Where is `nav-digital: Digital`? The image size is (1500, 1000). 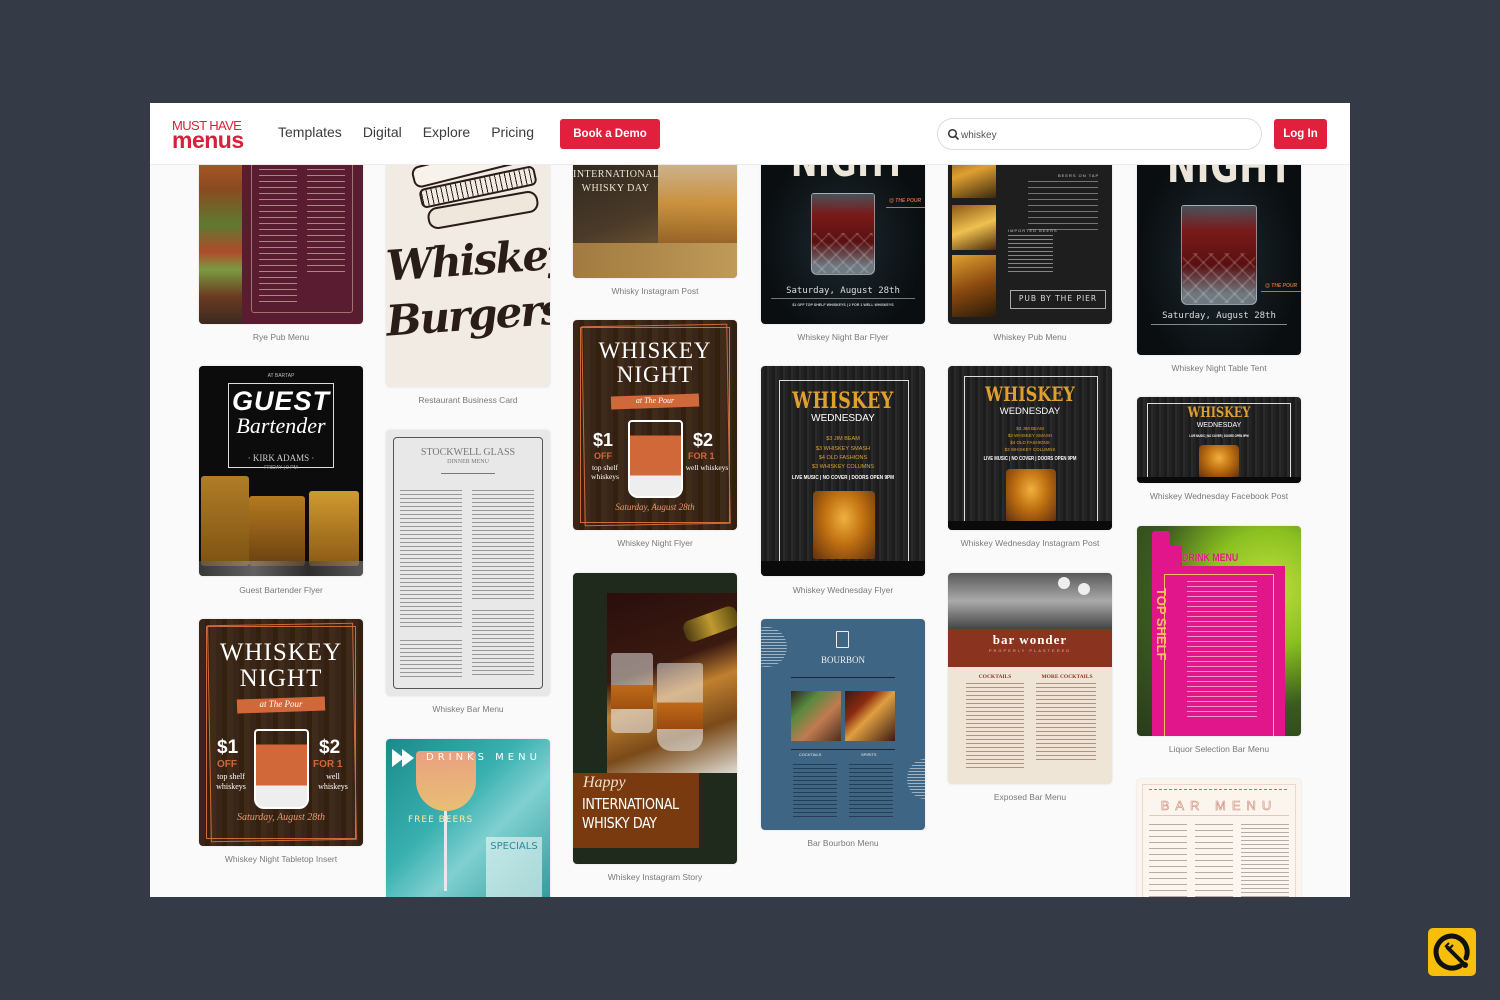 nav-digital: Digital is located at coordinates (382, 132).